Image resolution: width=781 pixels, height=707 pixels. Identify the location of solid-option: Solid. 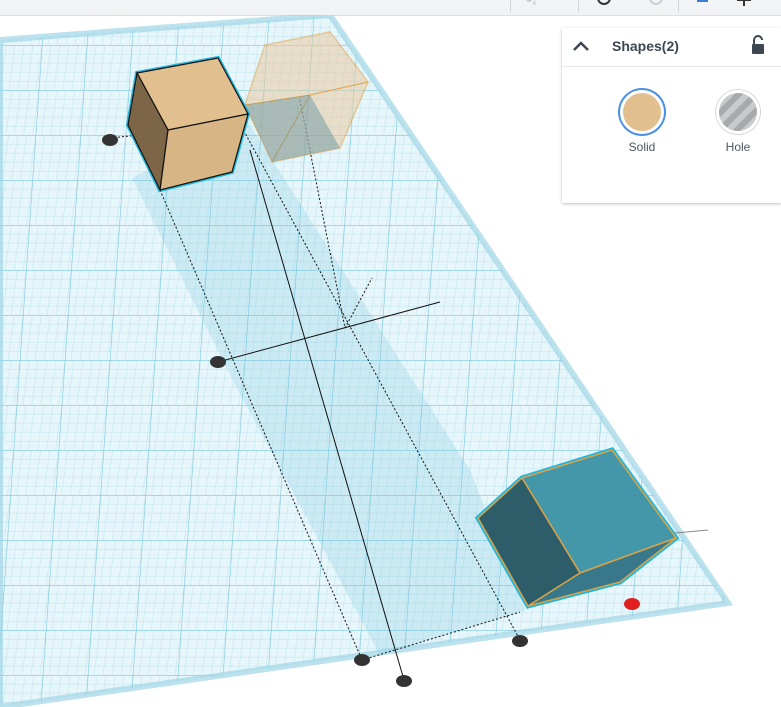
(642, 122).